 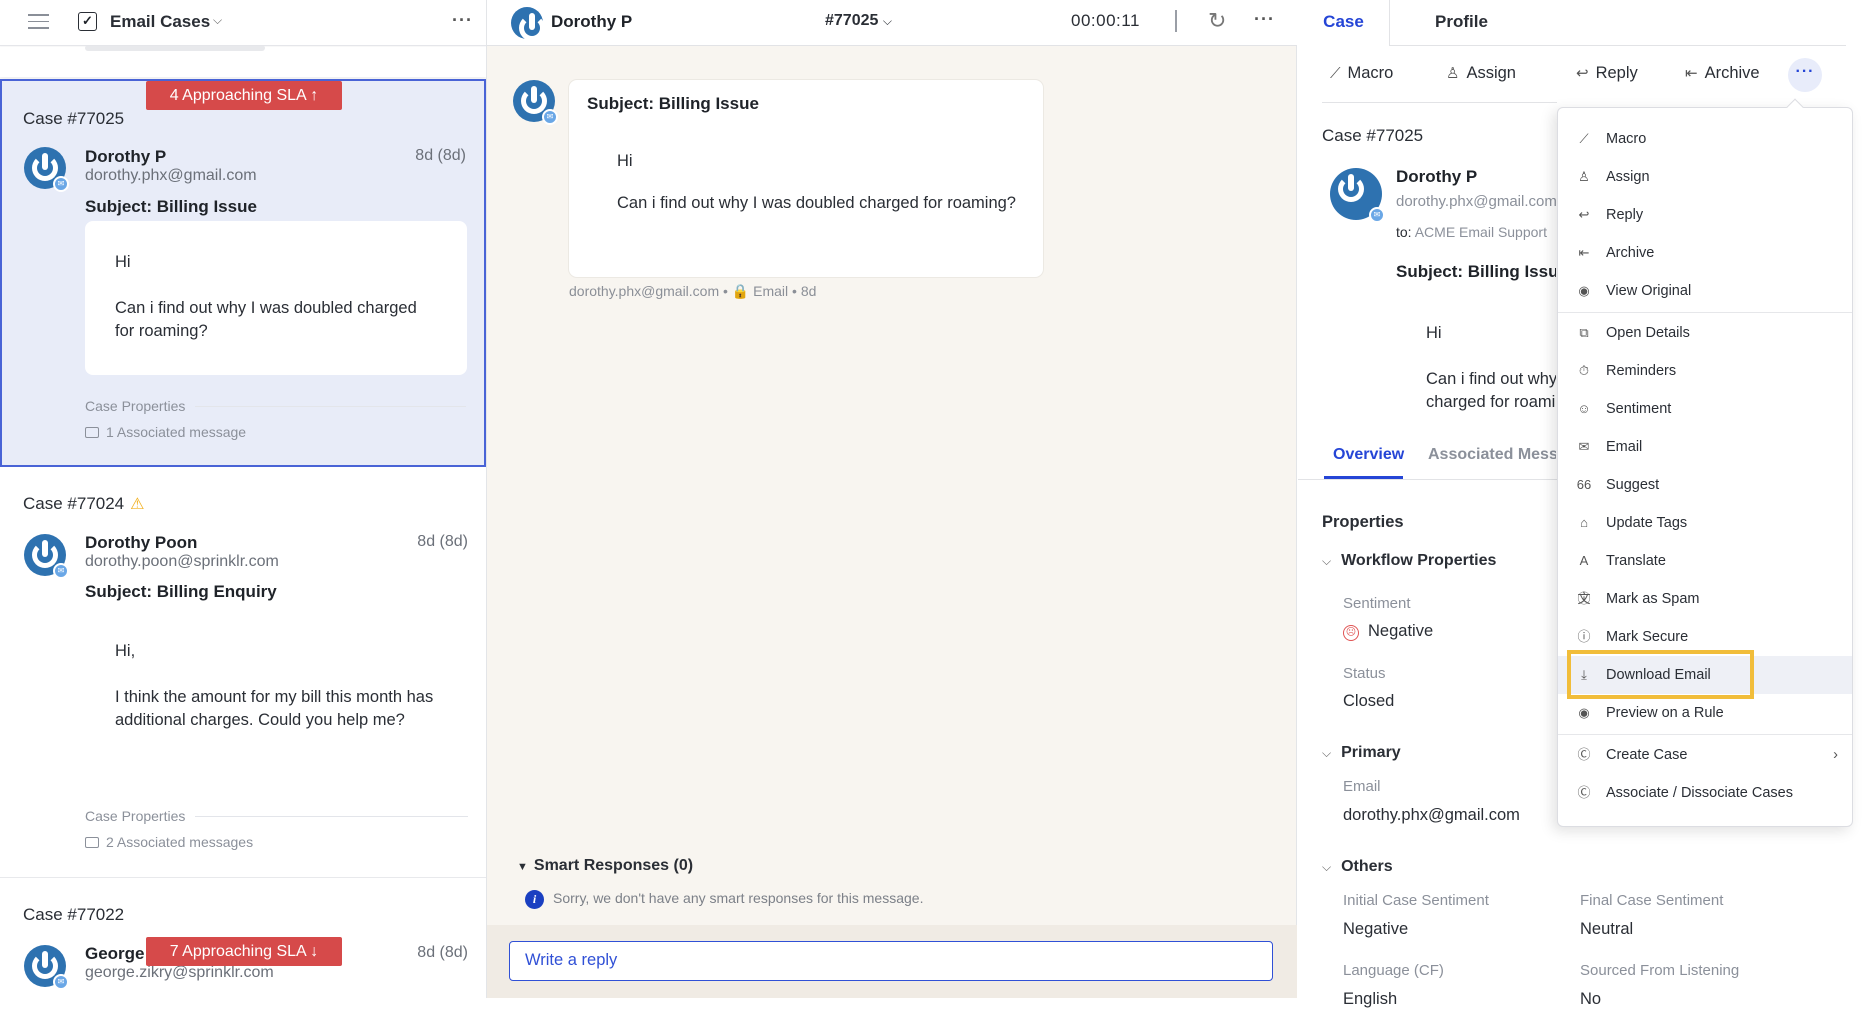 I want to click on tab-case: Case, so click(x=1344, y=23).